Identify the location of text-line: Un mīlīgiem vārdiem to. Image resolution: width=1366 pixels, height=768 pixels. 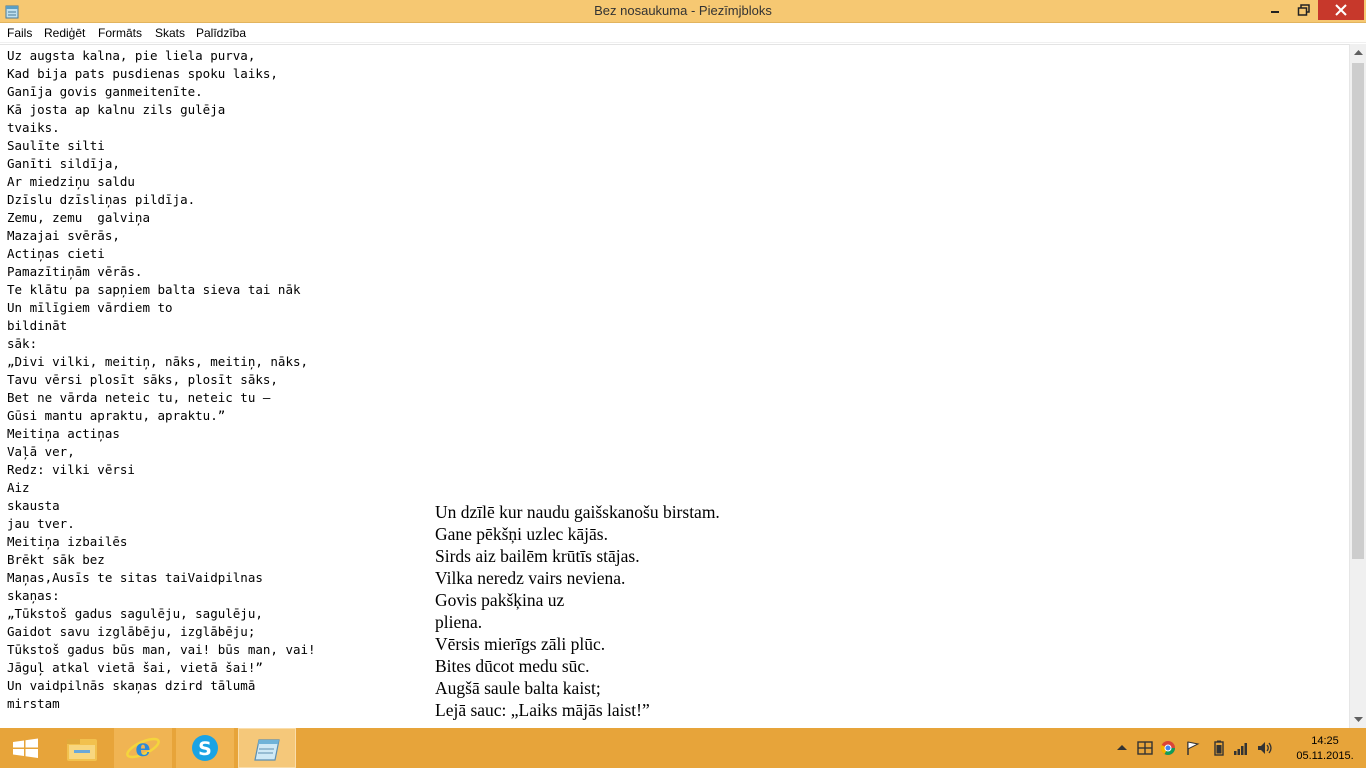
(90, 307).